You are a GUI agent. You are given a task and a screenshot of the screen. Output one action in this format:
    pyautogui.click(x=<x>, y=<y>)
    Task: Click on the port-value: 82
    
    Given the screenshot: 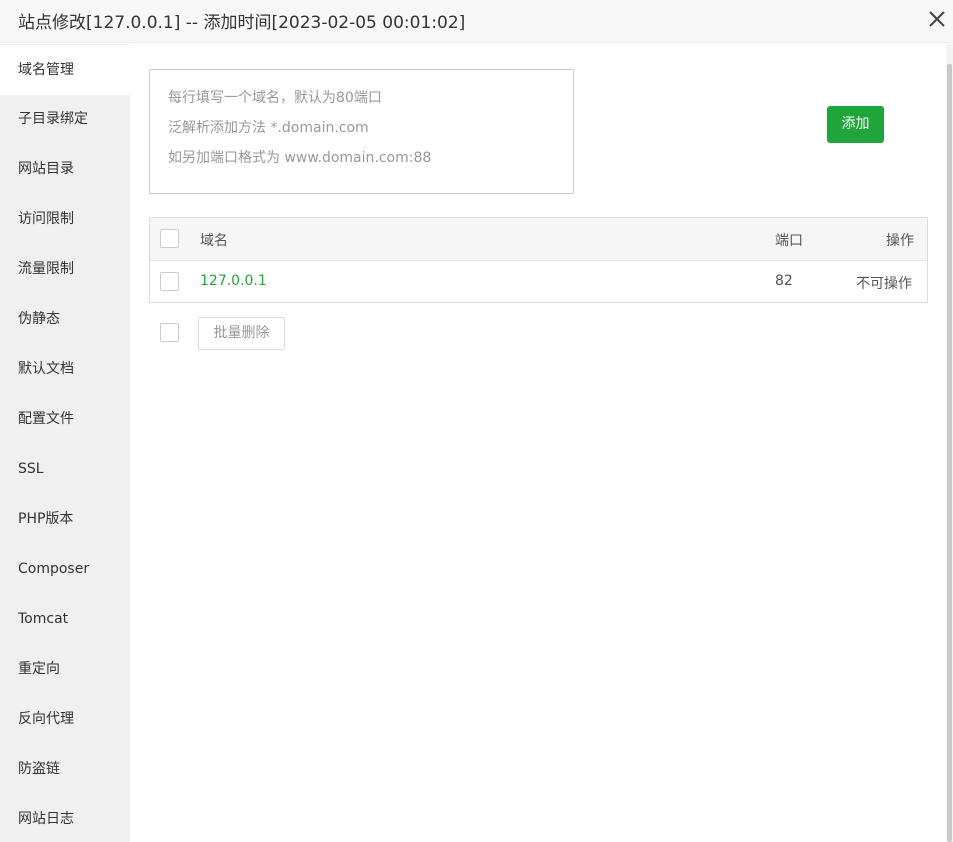 What is the action you would take?
    pyautogui.click(x=784, y=281)
    